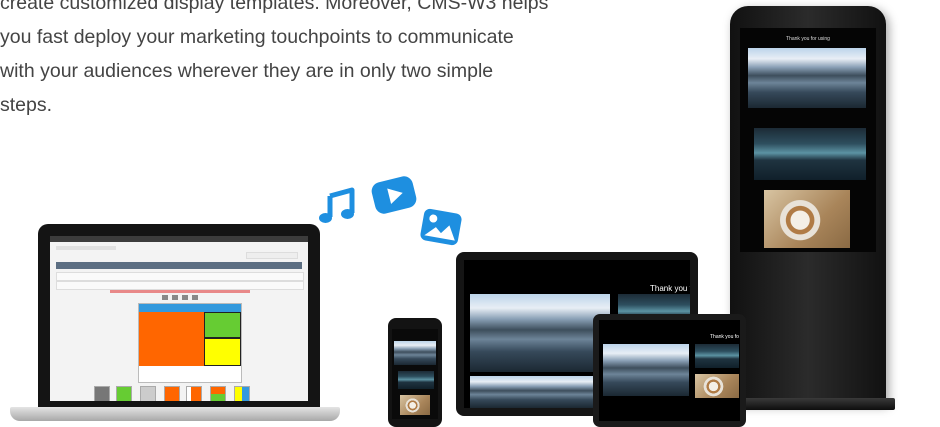 The image size is (940, 427). I want to click on app-topbar, so click(179, 239).